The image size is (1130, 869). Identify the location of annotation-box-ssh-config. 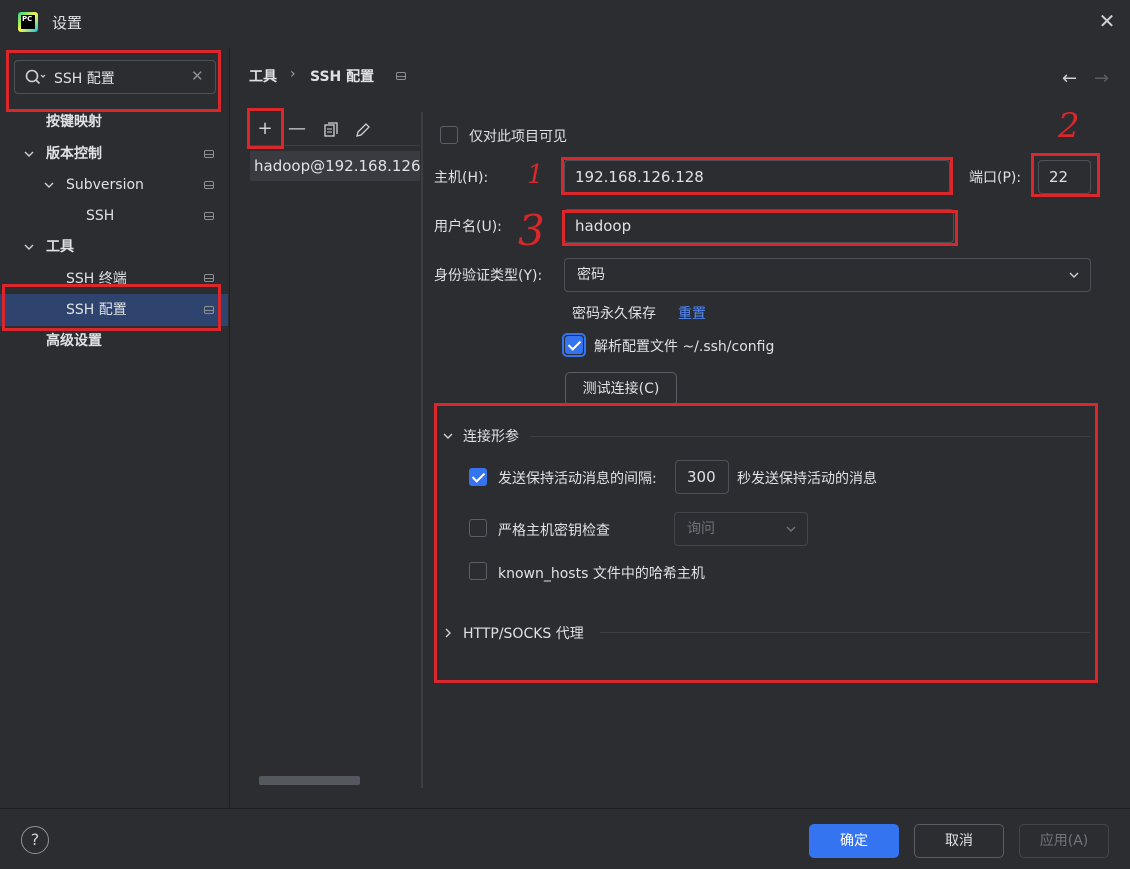
(111, 307).